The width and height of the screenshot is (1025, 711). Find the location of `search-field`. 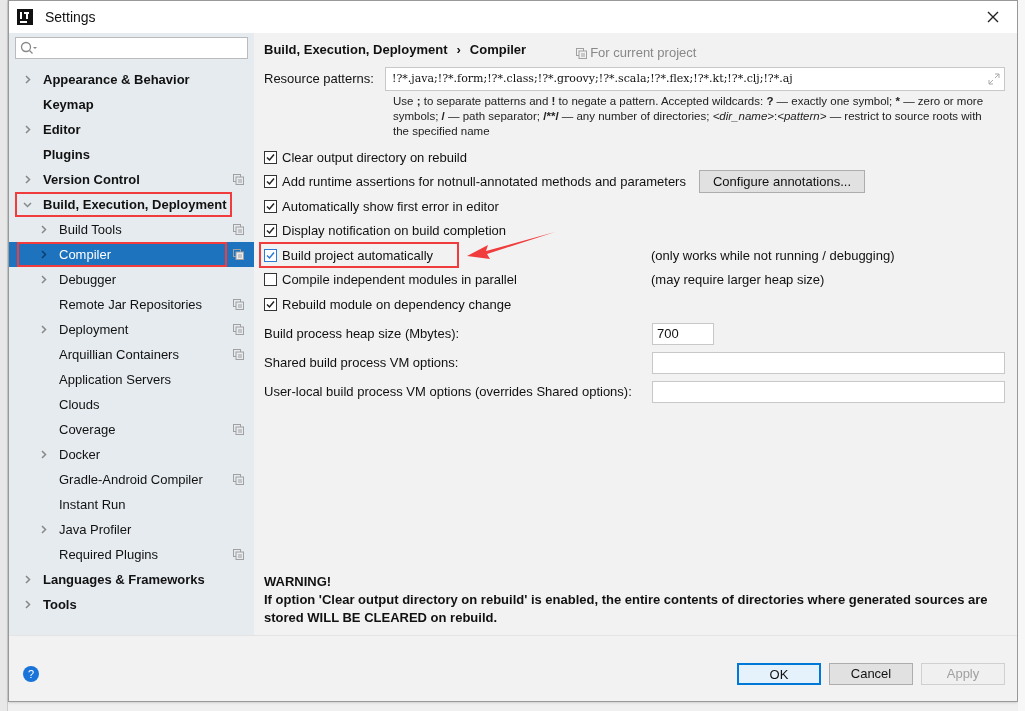

search-field is located at coordinates (131, 48).